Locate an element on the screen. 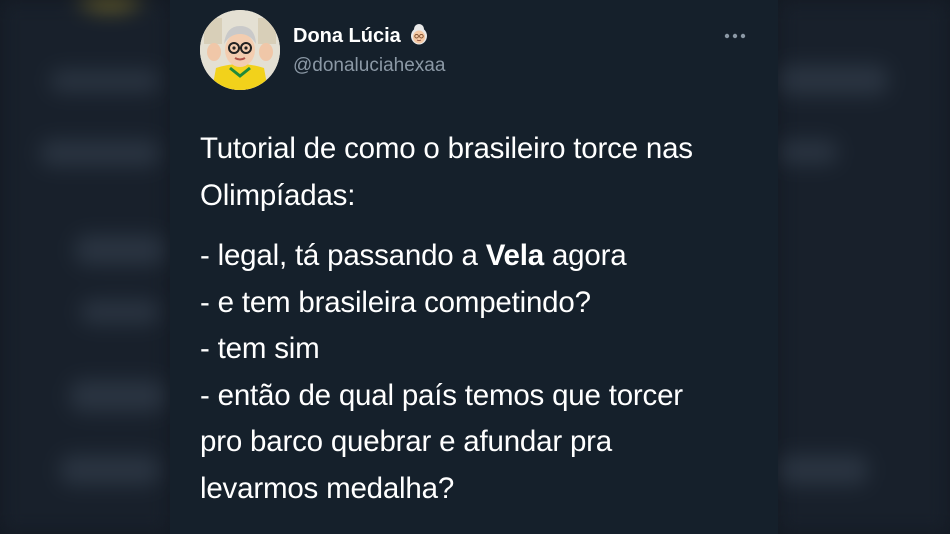 The width and height of the screenshot is (950, 534). vela-line-bold: Vela is located at coordinates (514, 255).